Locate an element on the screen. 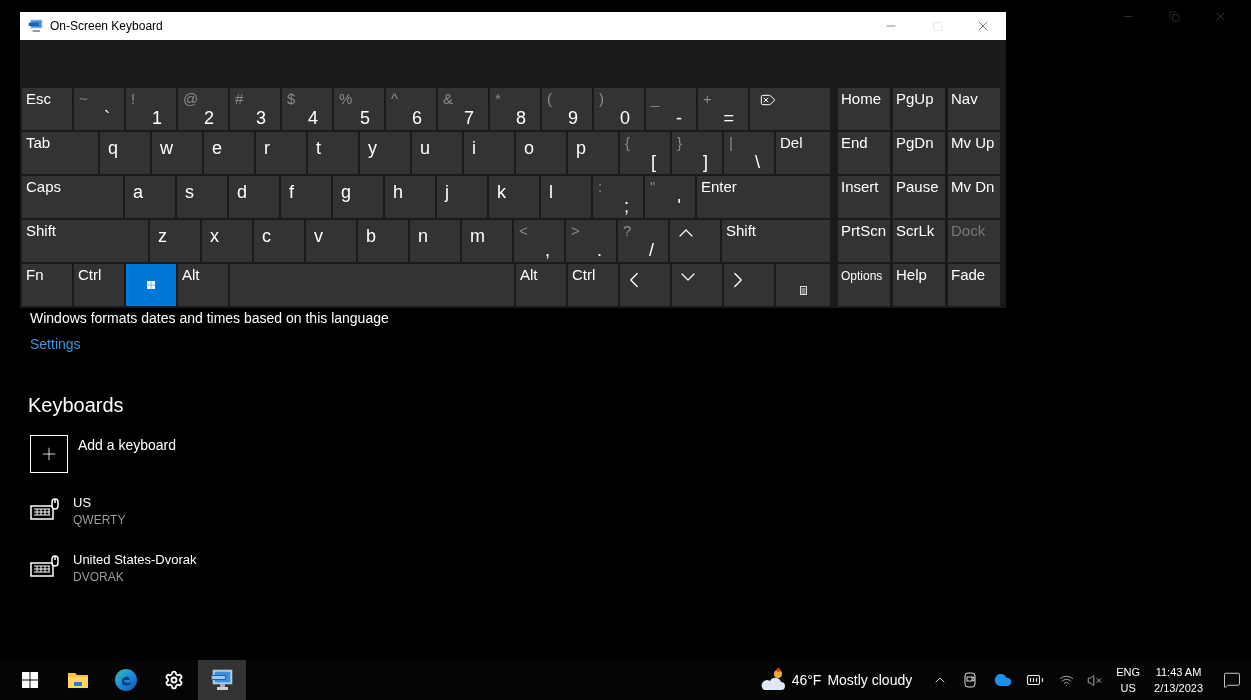  key: v is located at coordinates (331, 241).